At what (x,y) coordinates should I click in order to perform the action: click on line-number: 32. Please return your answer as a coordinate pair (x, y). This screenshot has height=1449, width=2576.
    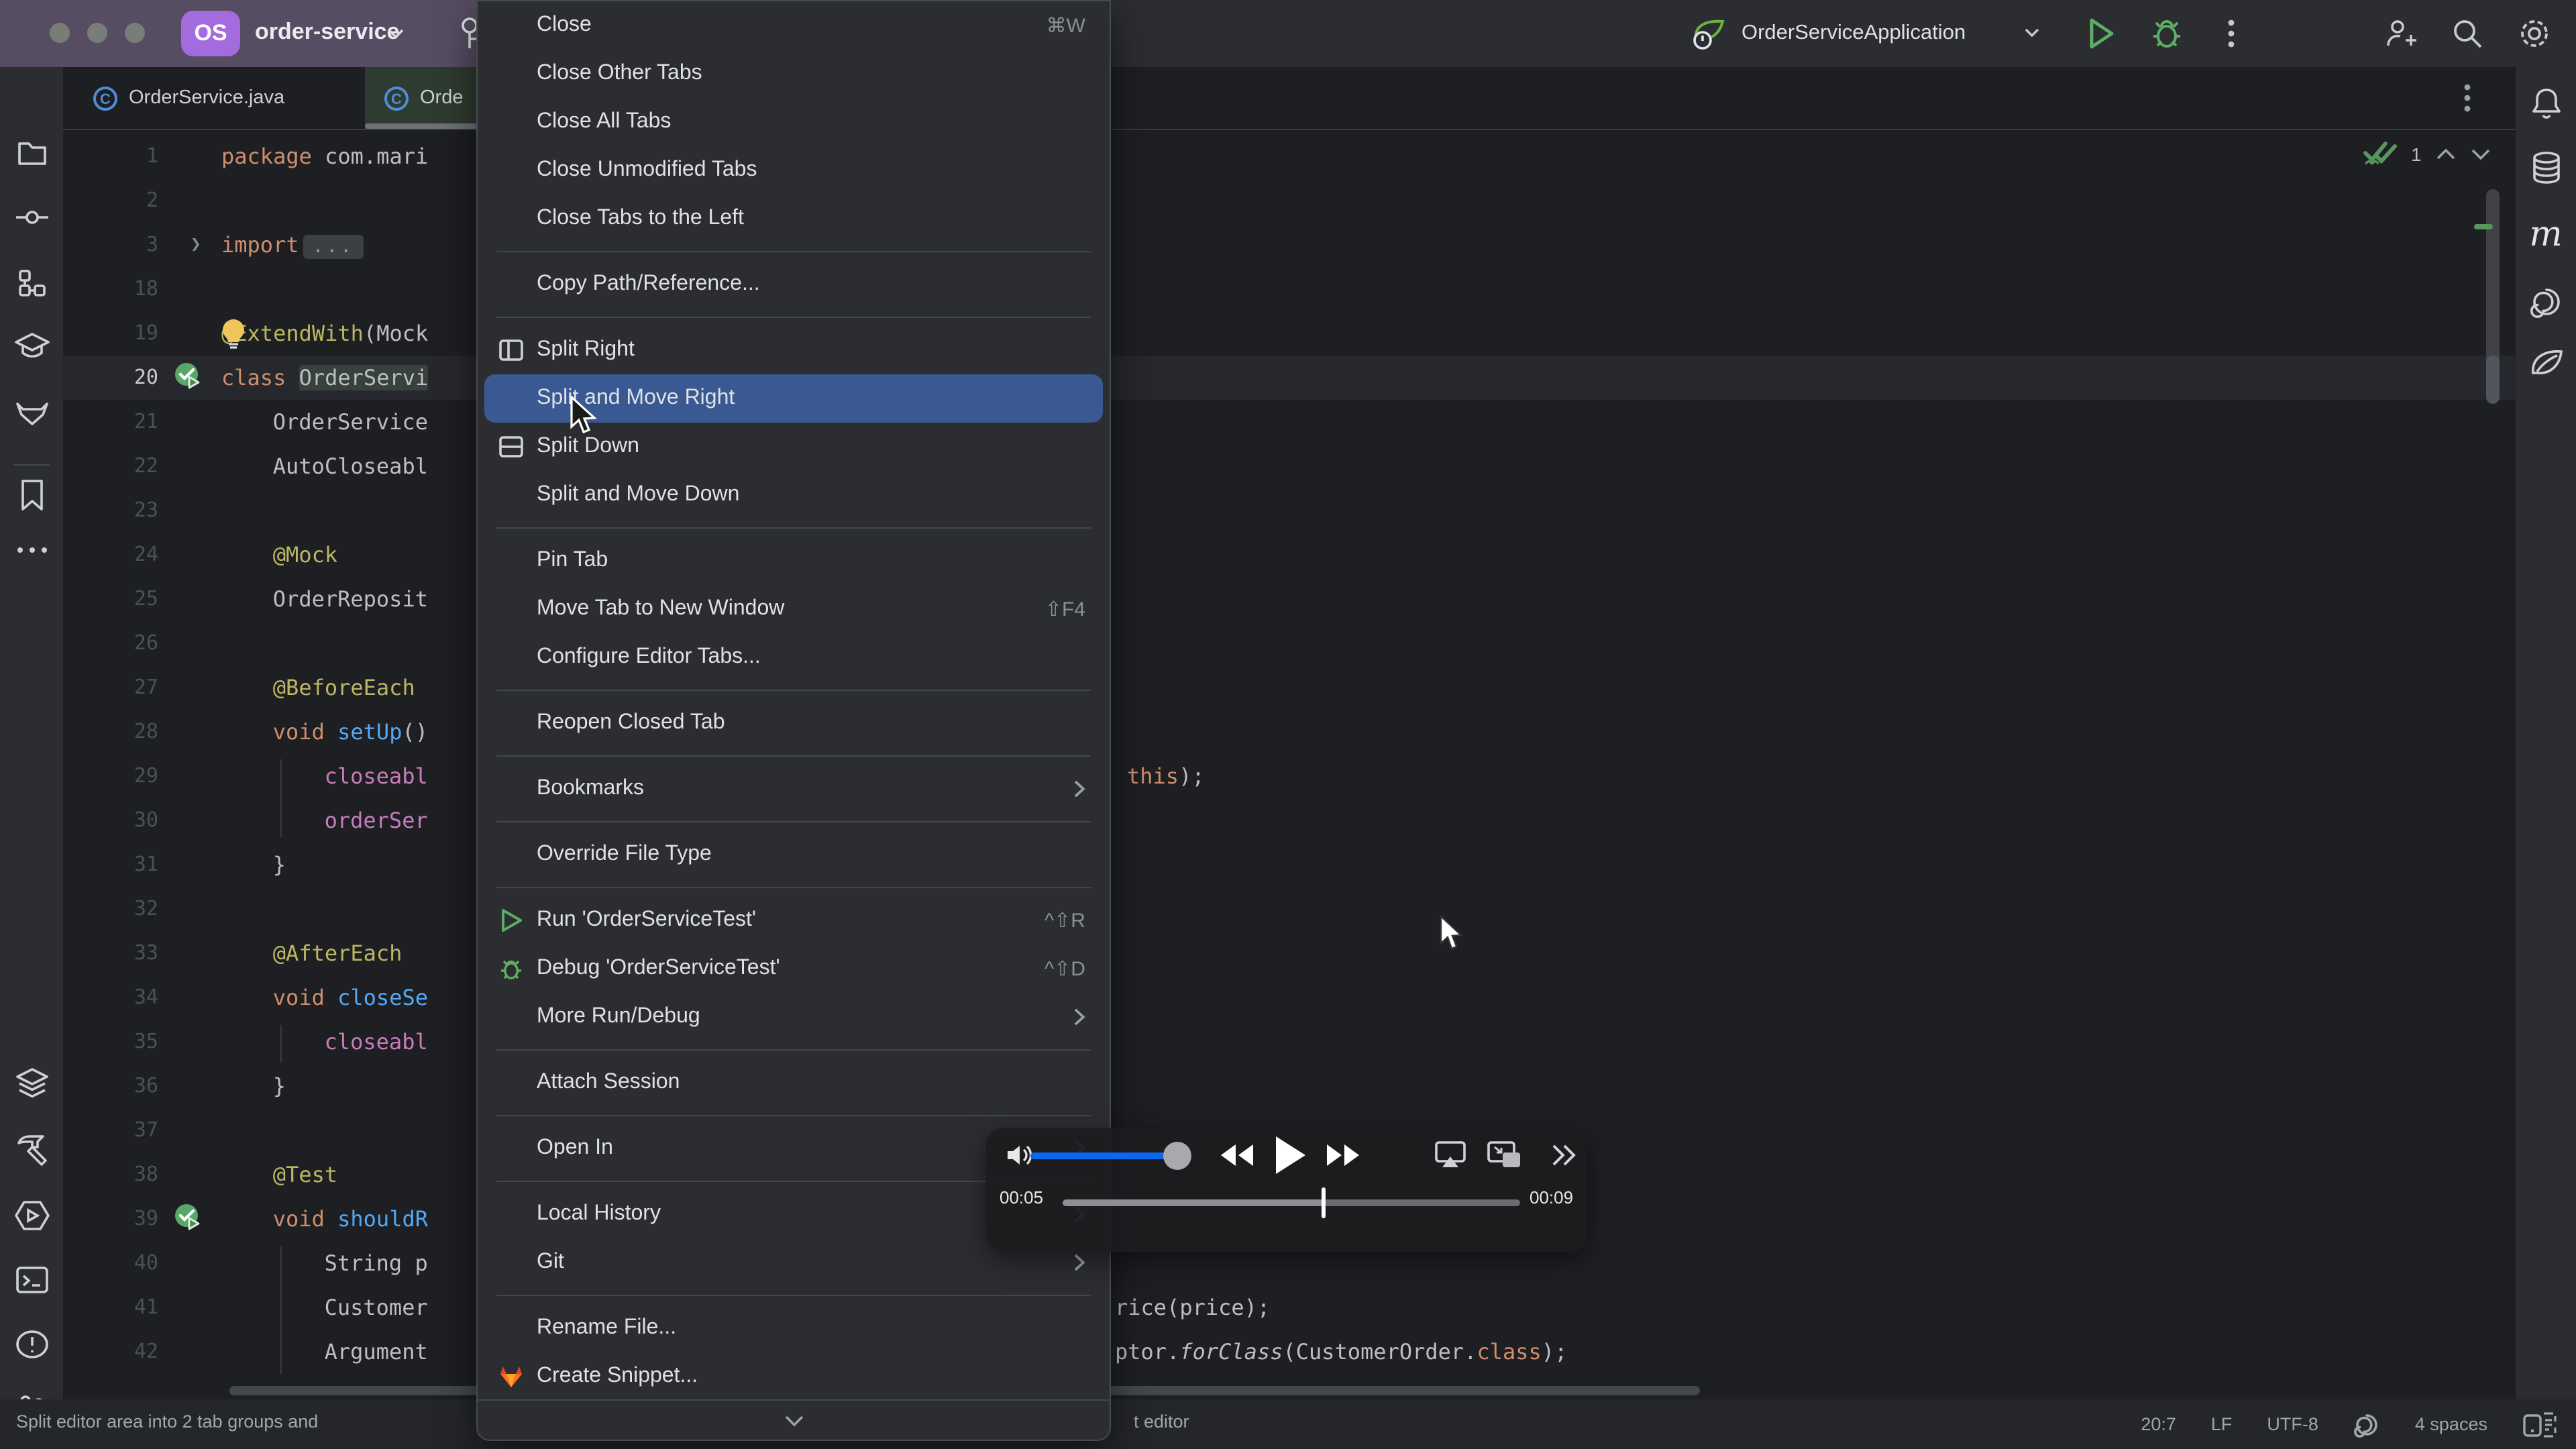
    Looking at the image, I should click on (110, 909).